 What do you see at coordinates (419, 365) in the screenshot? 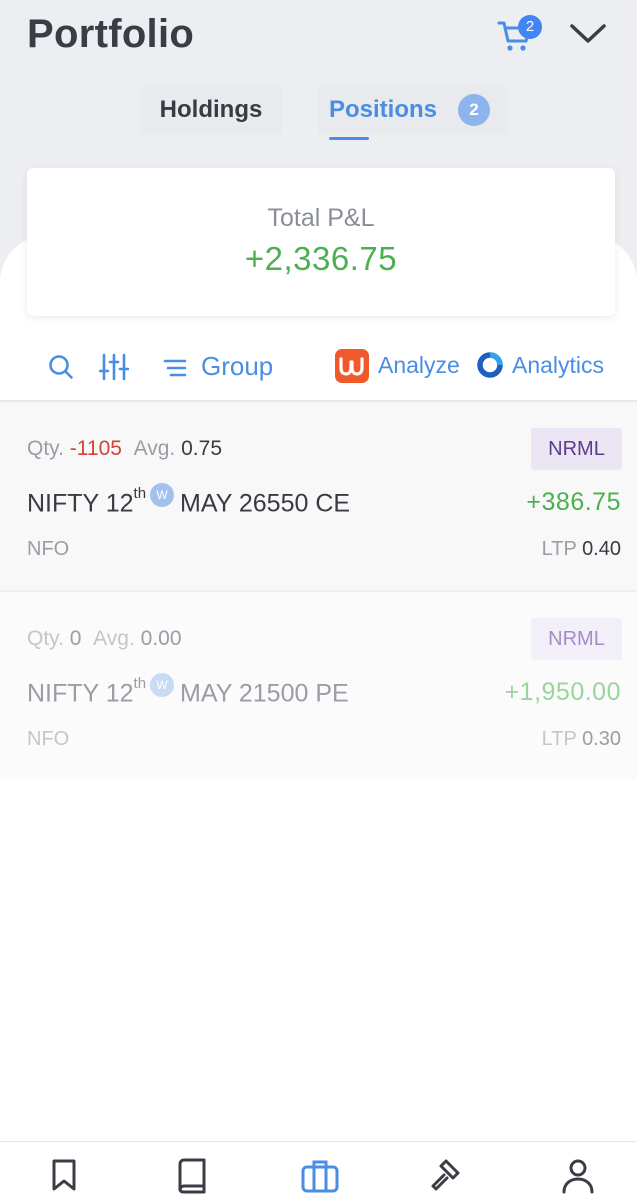
I see `analyze-button: Analyze` at bounding box center [419, 365].